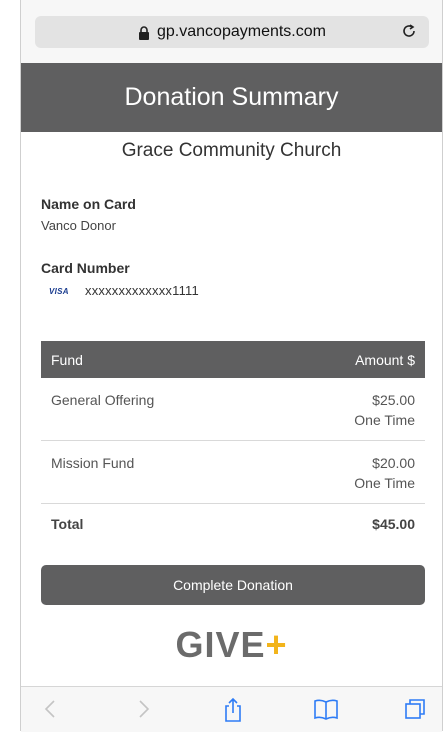 This screenshot has width=447, height=732. Describe the element at coordinates (233, 585) in the screenshot. I see `complete-donation-button: Complete Donation` at that location.